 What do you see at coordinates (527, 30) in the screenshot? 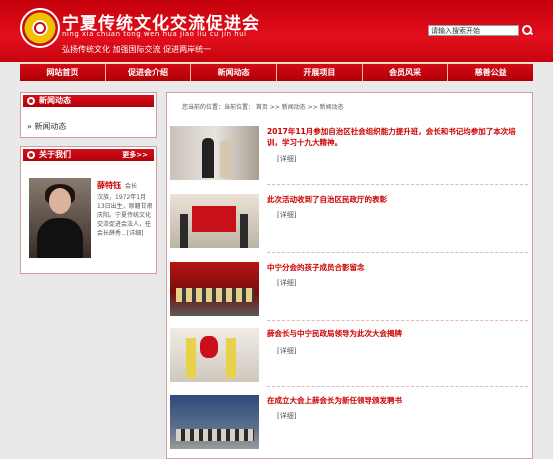
I see `search-icon` at bounding box center [527, 30].